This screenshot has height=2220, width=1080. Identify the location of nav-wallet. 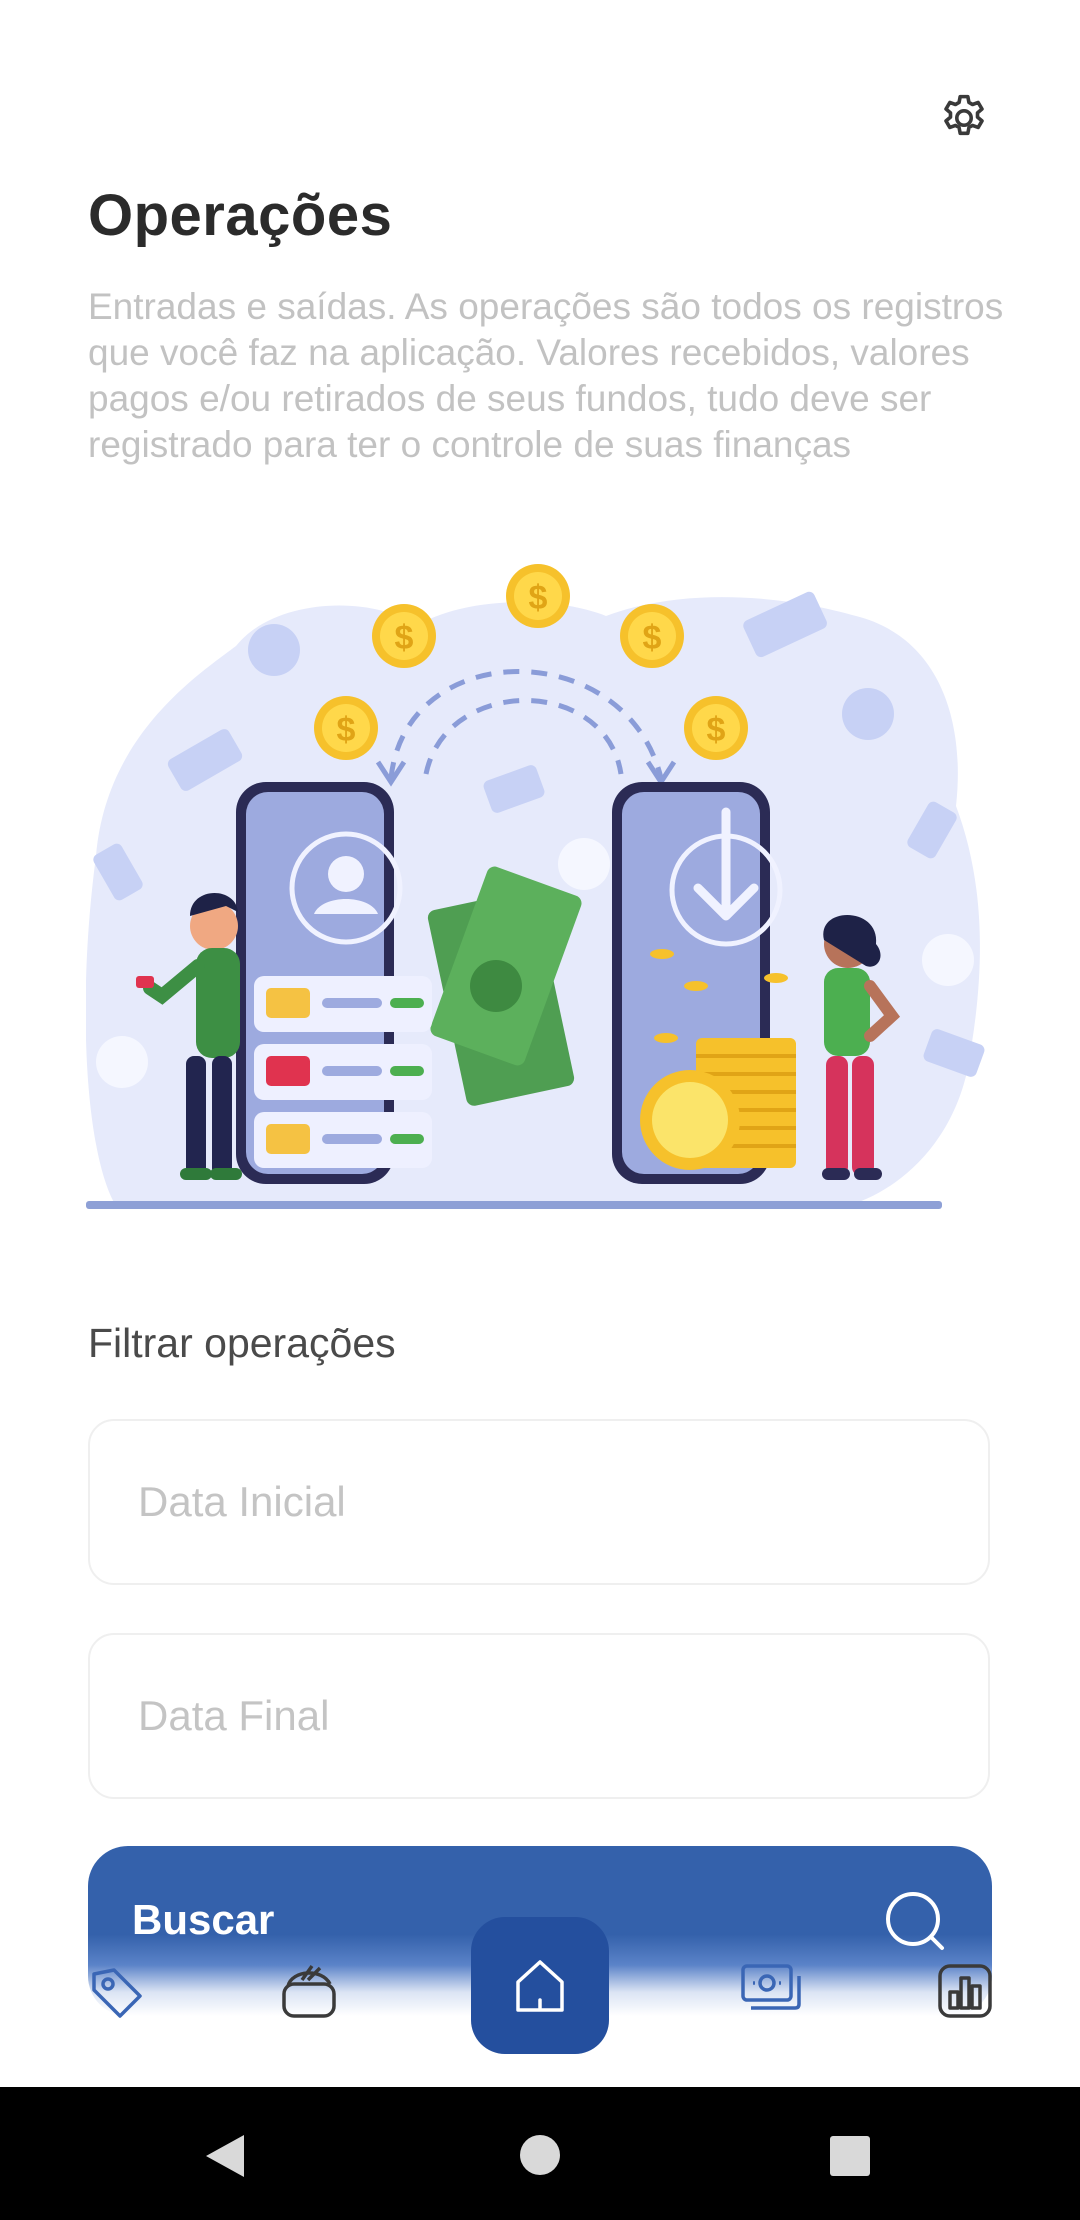
(309, 1991).